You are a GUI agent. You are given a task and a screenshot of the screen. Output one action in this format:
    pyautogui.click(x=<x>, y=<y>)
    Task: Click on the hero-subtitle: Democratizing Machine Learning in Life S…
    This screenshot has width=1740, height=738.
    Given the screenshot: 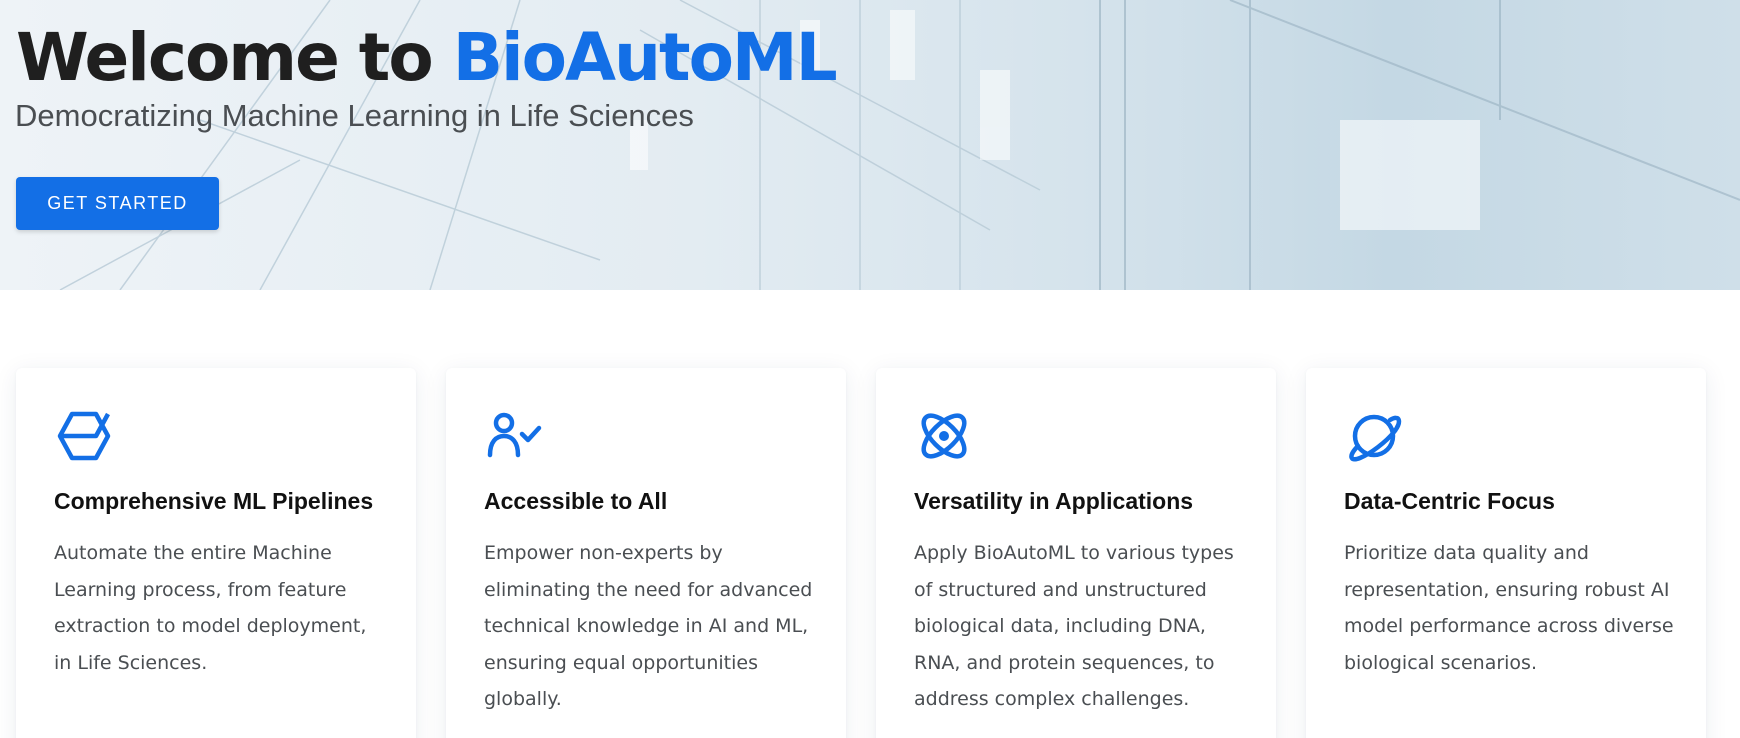 What is the action you would take?
    pyautogui.click(x=354, y=115)
    